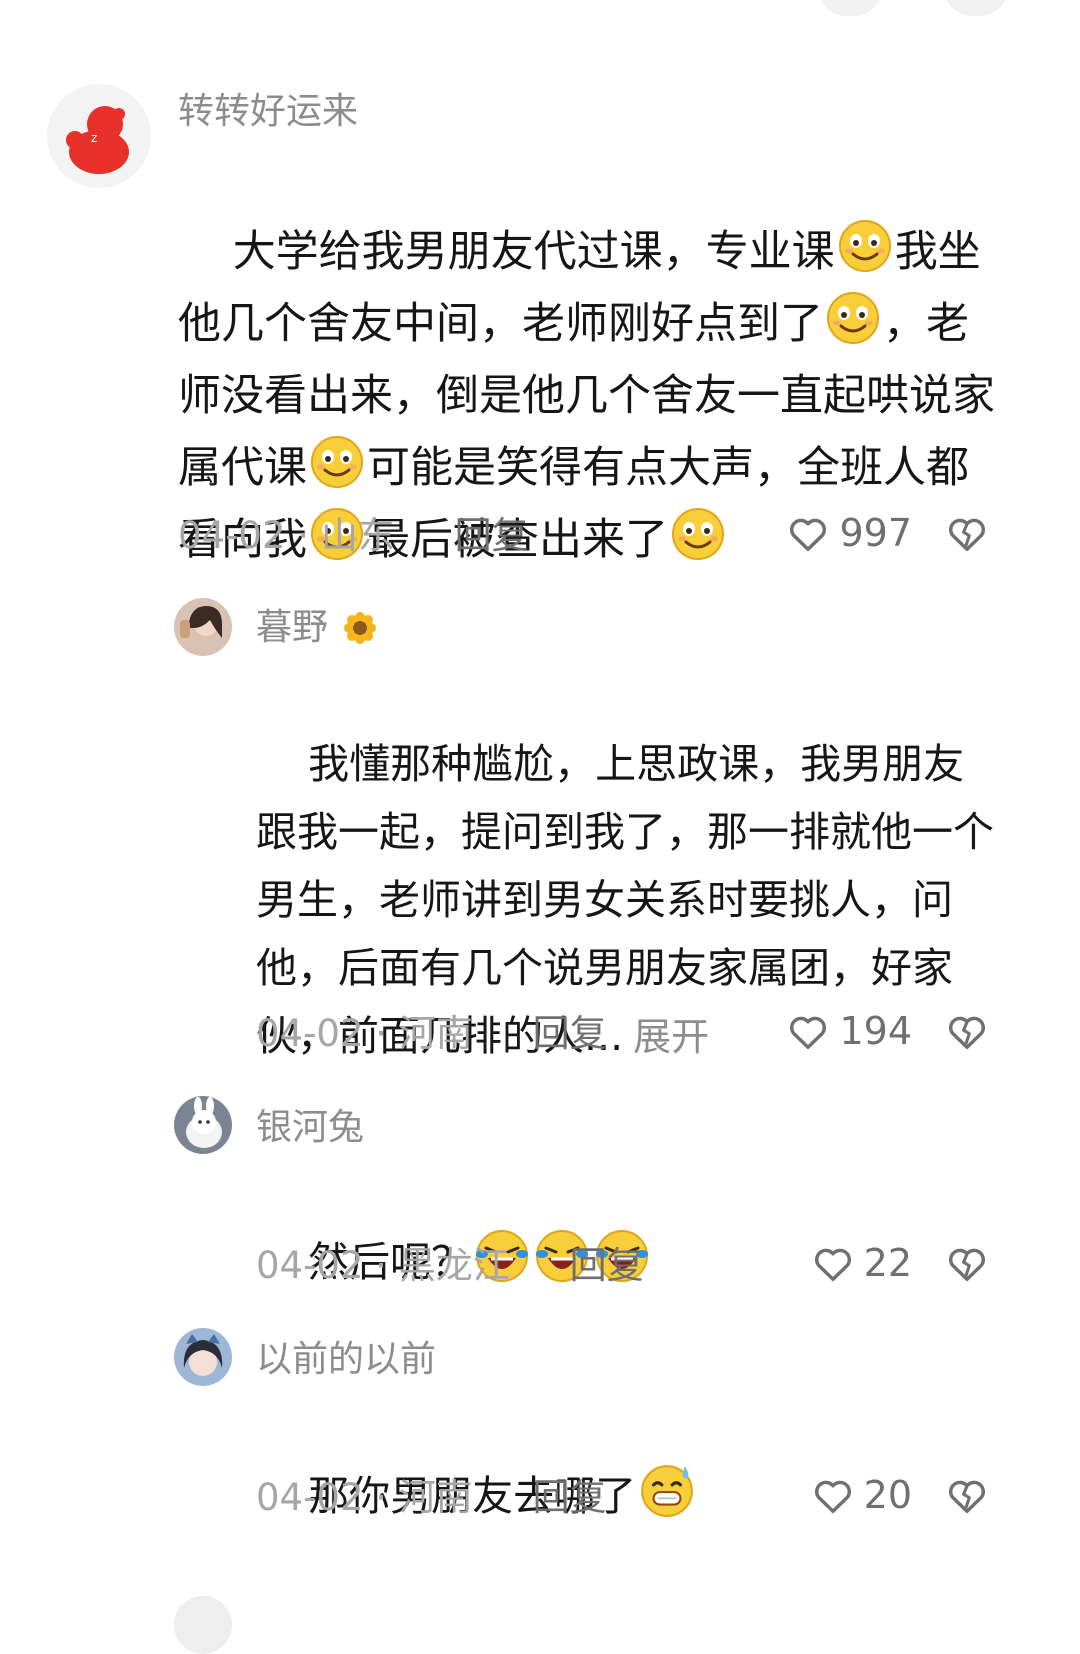 The height and width of the screenshot is (1654, 1080). What do you see at coordinates (887, 1263) in the screenshot?
I see `like-count: 22` at bounding box center [887, 1263].